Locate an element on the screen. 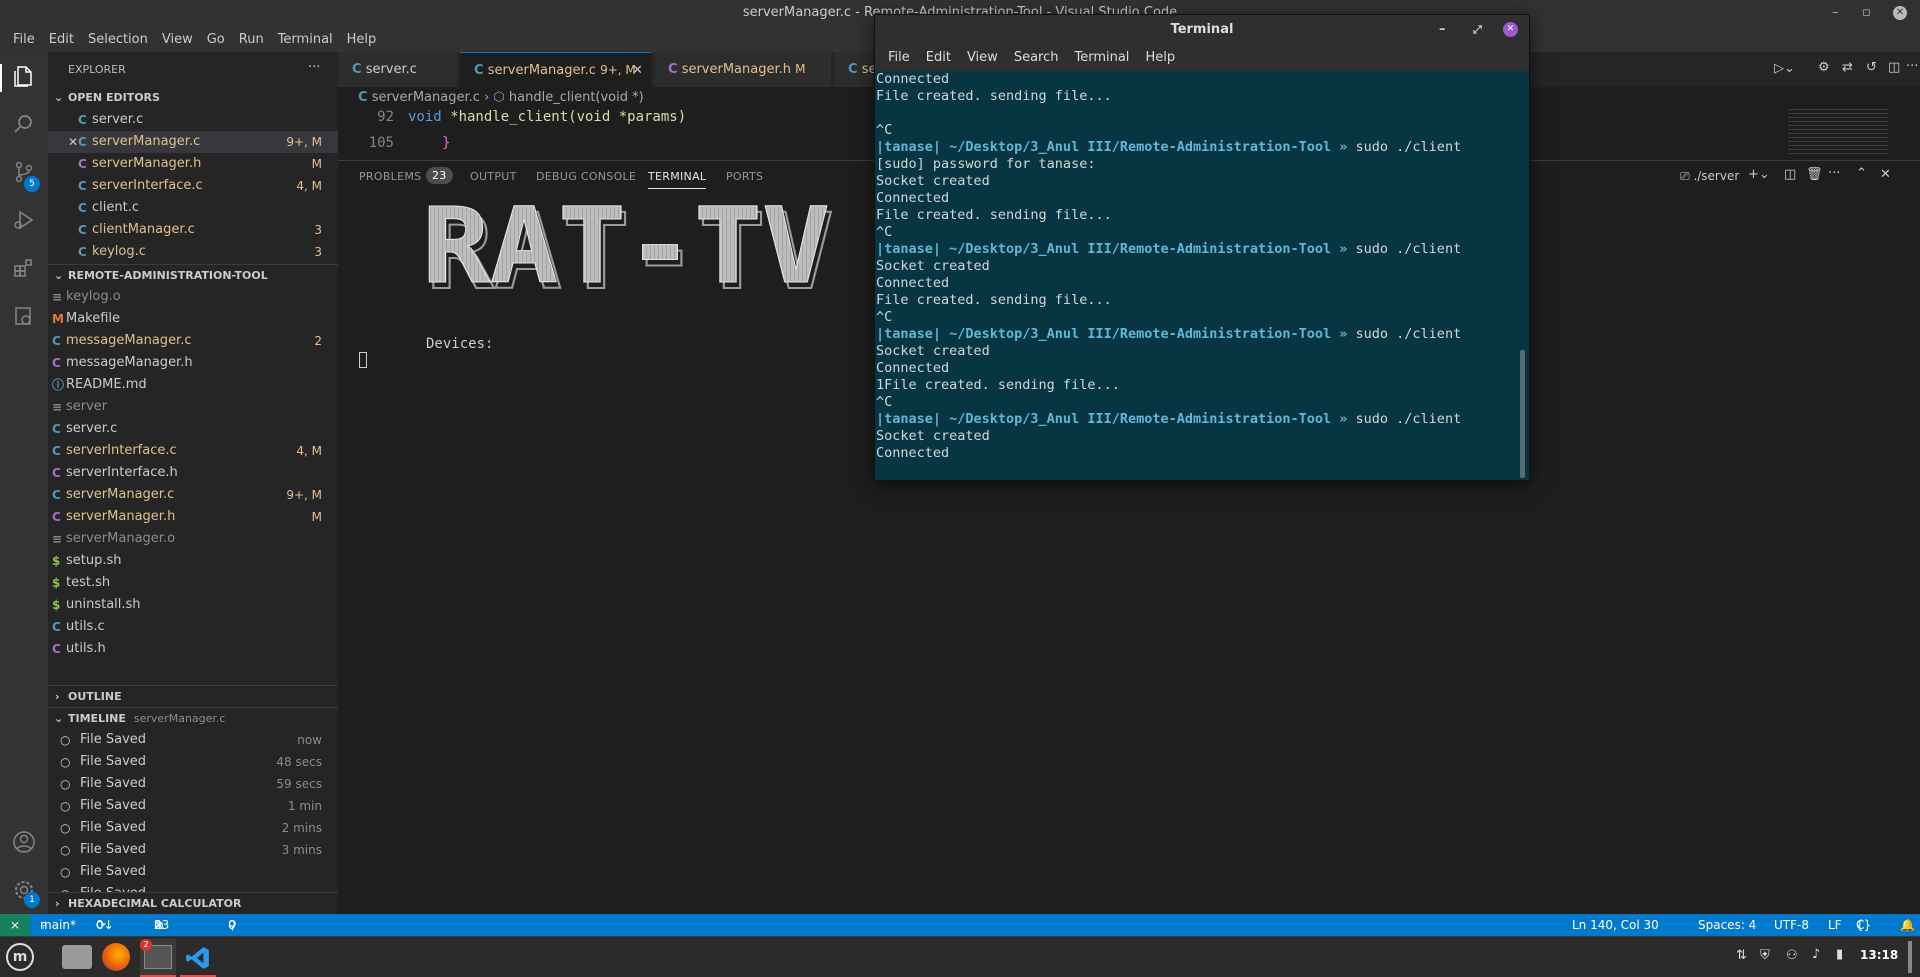  terminal-taskbar-item: 2 is located at coordinates (158, 958).